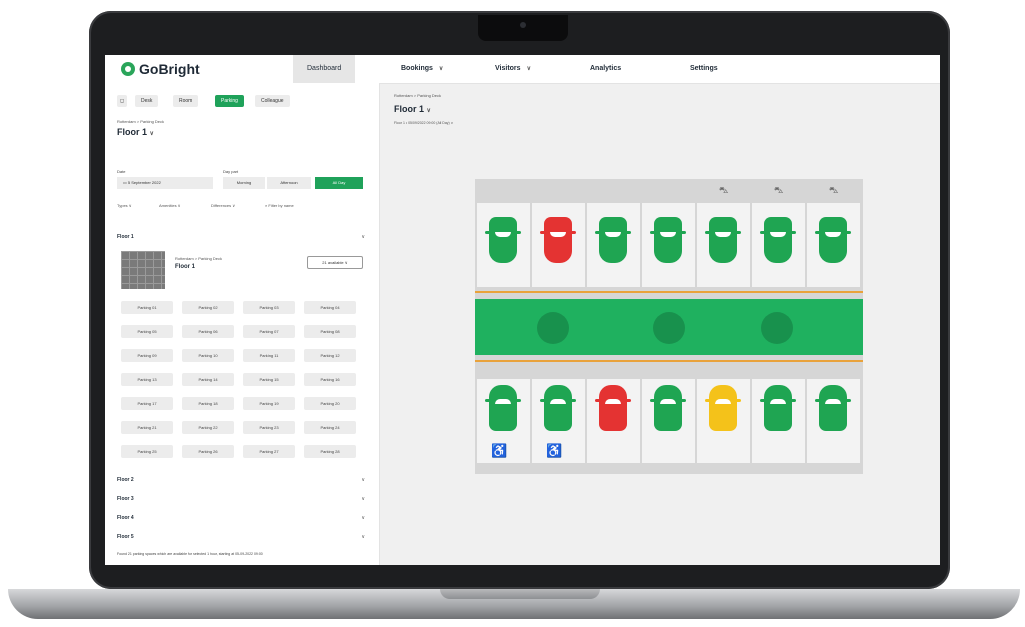 The image size is (1025, 627). What do you see at coordinates (125, 518) in the screenshot?
I see `section-floor: Floor 4` at bounding box center [125, 518].